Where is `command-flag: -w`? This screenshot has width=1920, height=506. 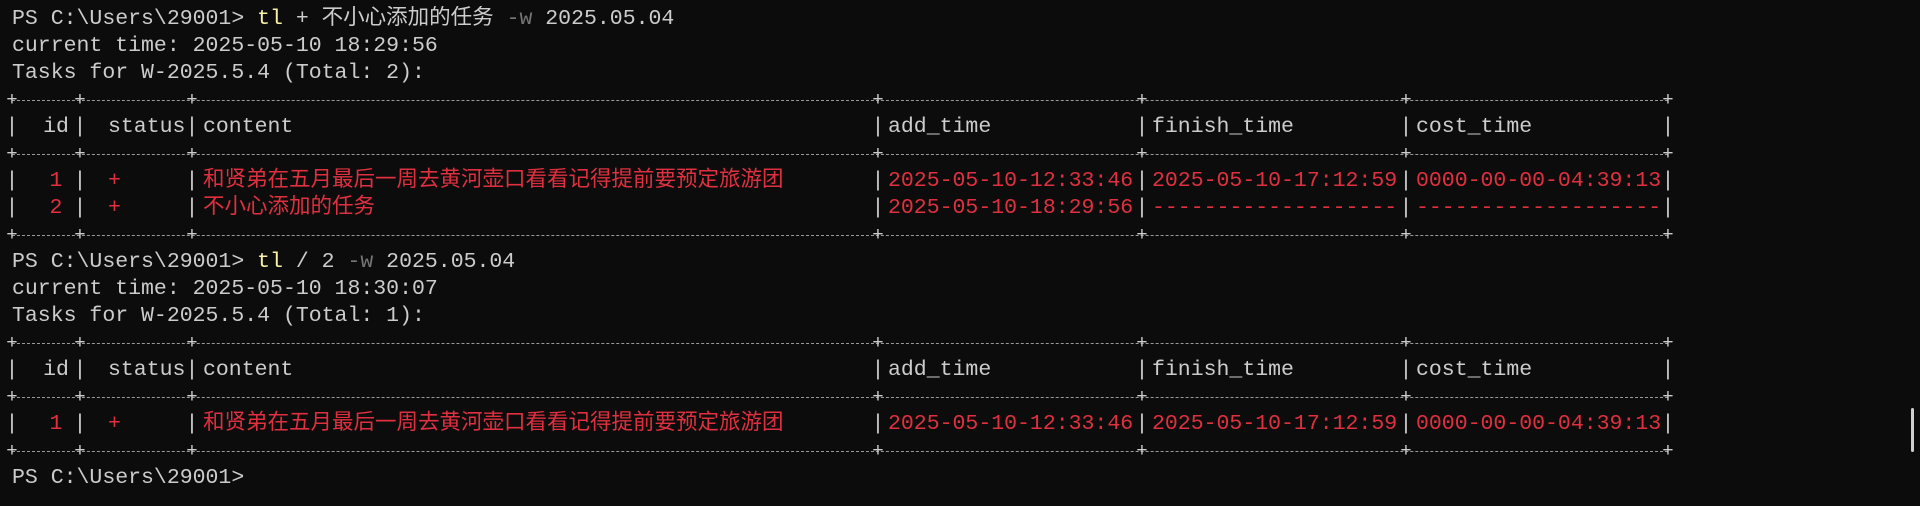 command-flag: -w is located at coordinates (360, 262).